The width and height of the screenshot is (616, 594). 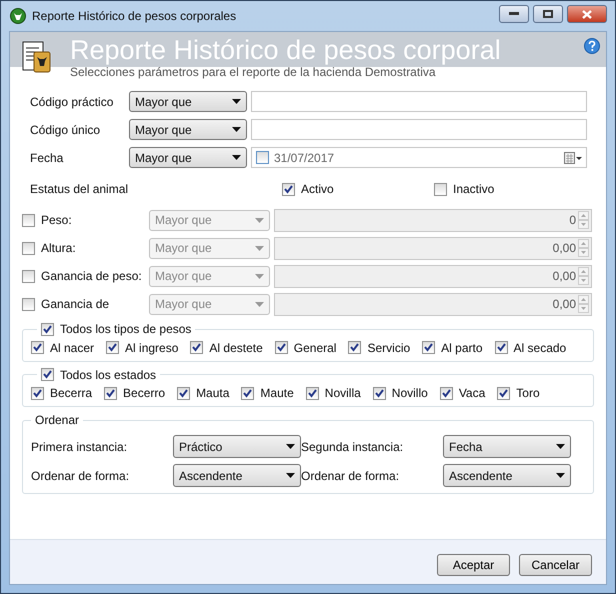 I want to click on maximize-button, so click(x=548, y=14).